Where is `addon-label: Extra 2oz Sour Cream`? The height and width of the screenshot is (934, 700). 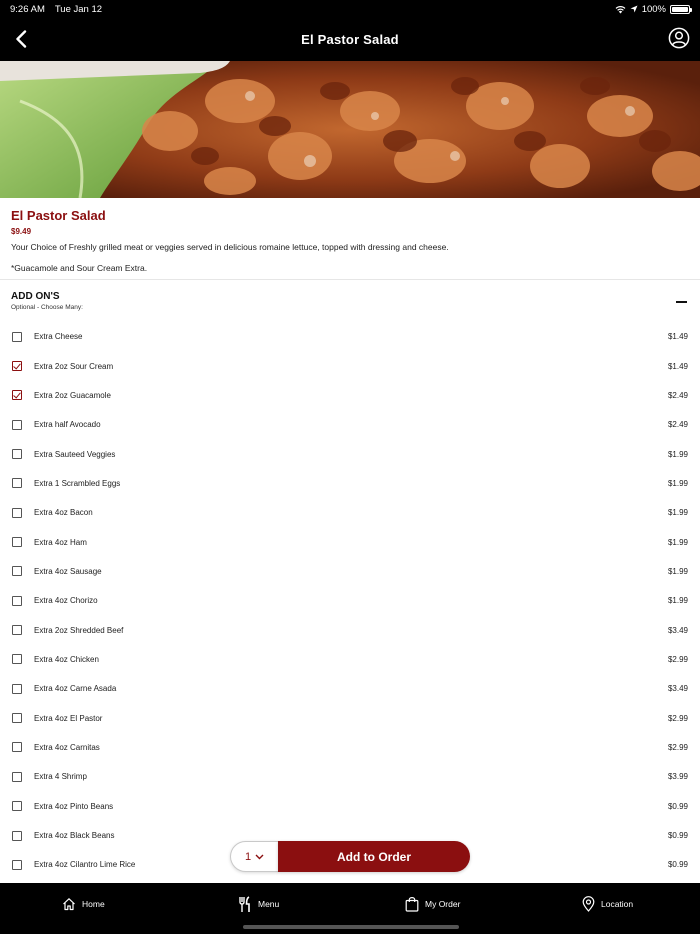
addon-label: Extra 2oz Sour Cream is located at coordinates (74, 366).